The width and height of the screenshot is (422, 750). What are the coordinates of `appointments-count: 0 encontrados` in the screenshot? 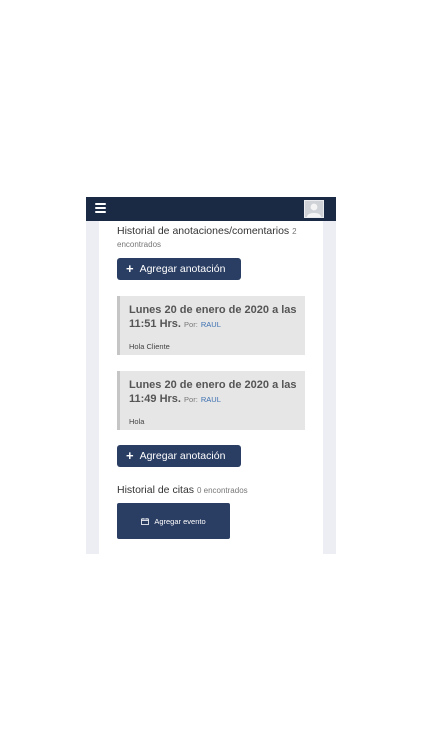 It's located at (222, 490).